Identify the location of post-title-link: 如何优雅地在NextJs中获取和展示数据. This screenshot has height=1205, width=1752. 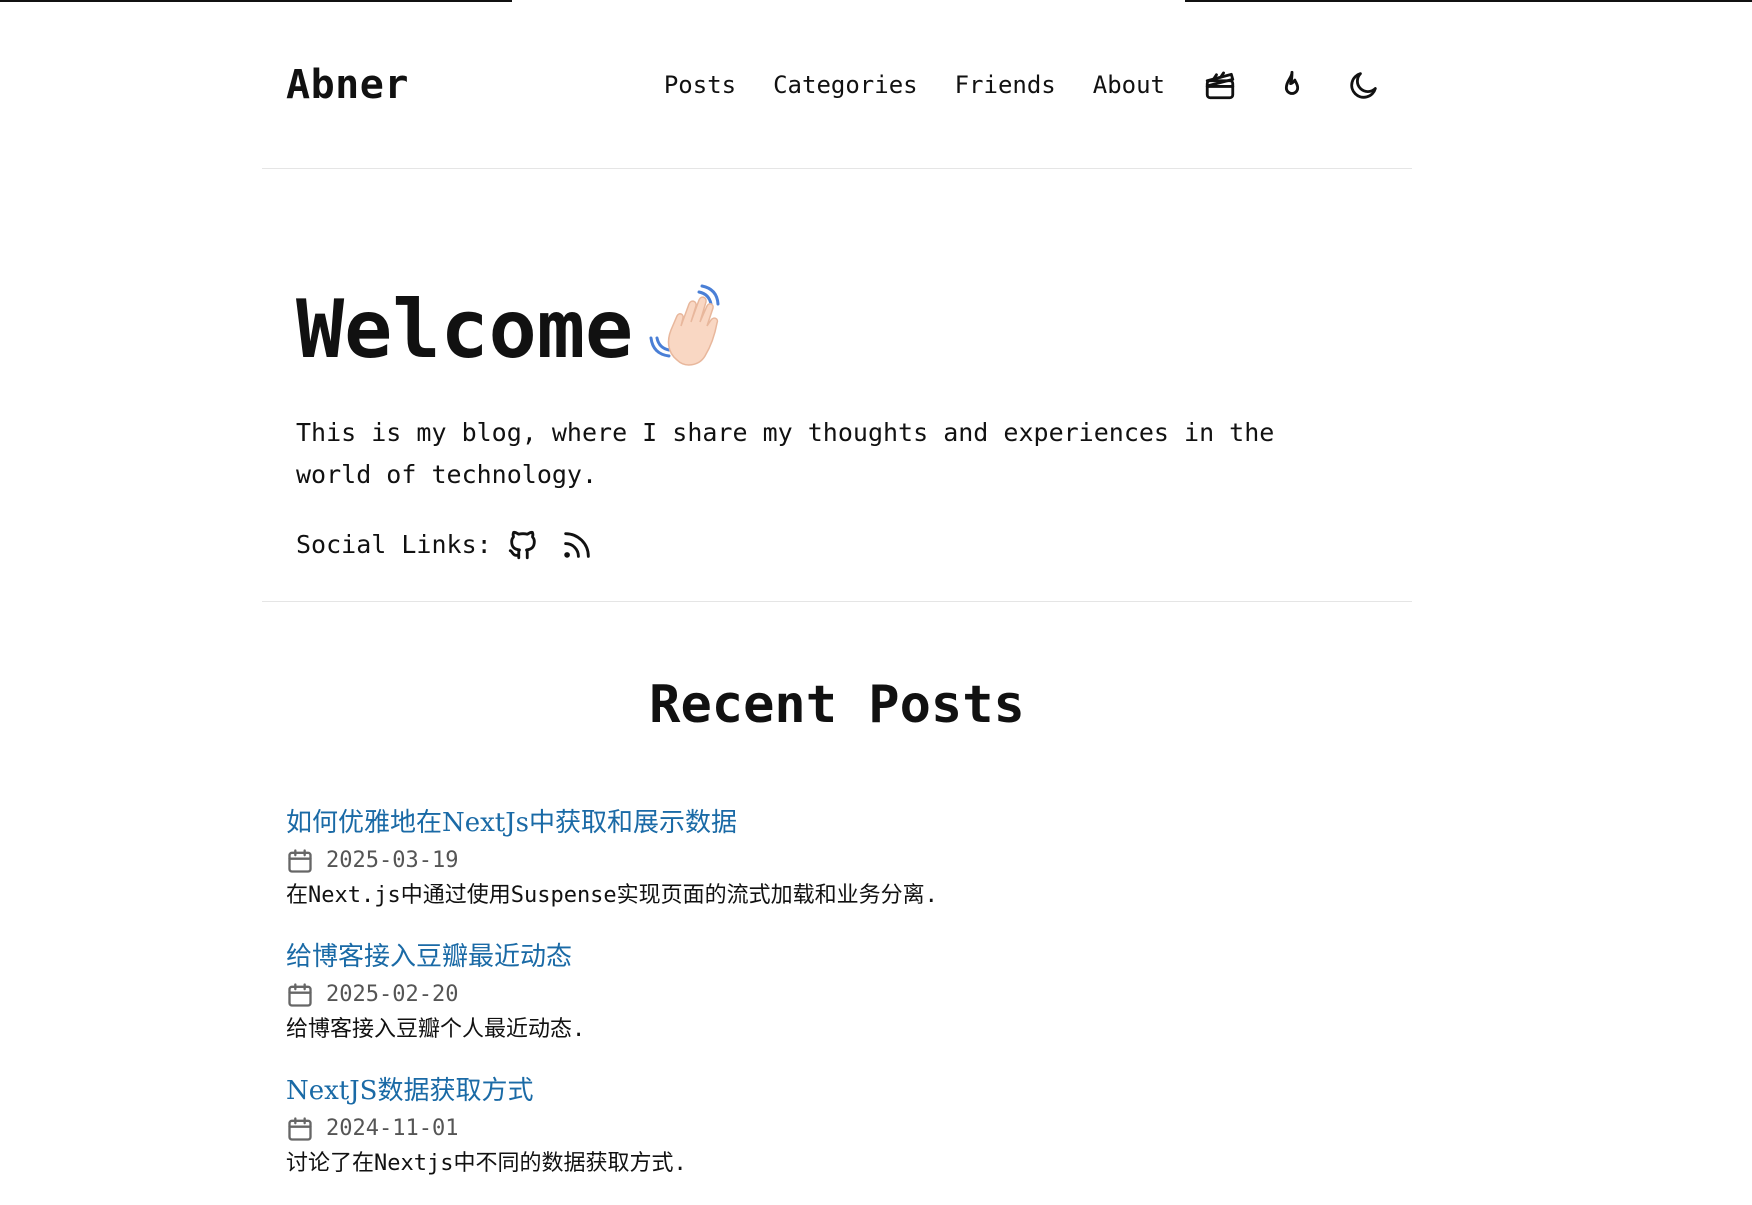
(836, 823).